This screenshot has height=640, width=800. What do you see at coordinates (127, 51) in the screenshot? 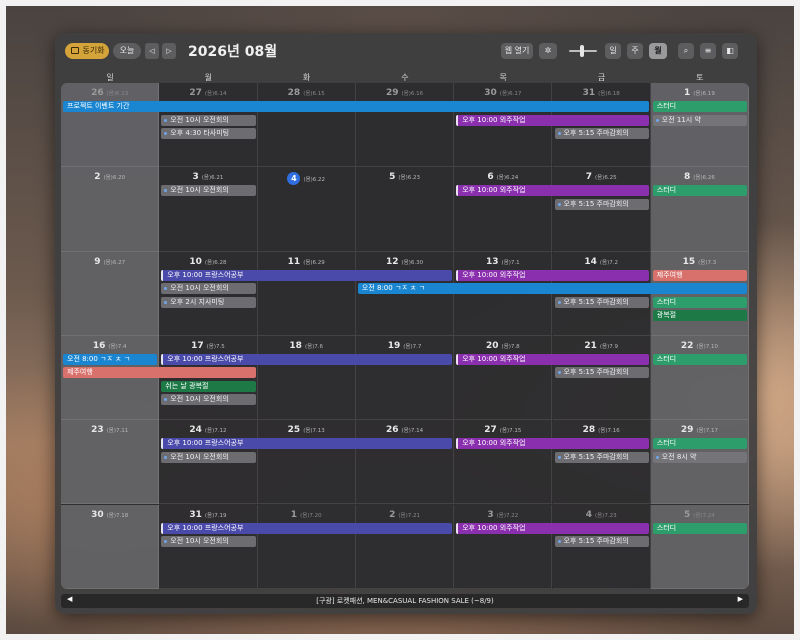
I see `today-button: 오늘` at bounding box center [127, 51].